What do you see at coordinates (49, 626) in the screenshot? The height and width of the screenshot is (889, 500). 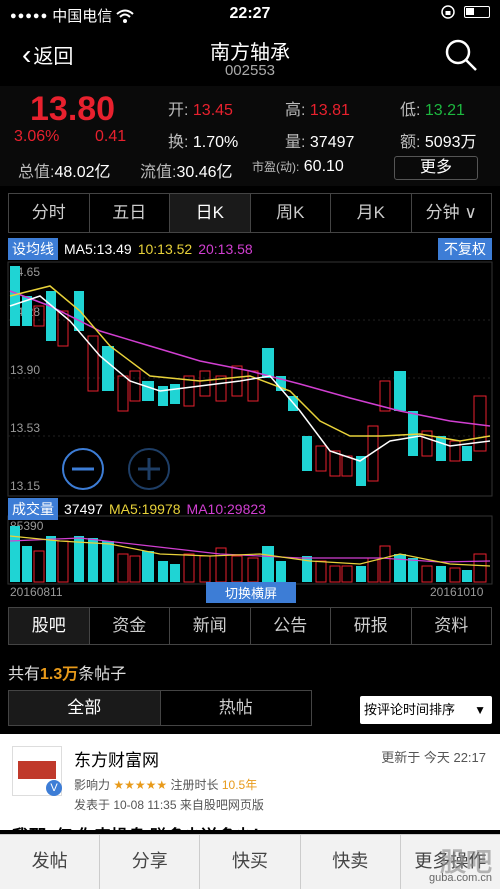 I see `tab-guba: 股吧` at bounding box center [49, 626].